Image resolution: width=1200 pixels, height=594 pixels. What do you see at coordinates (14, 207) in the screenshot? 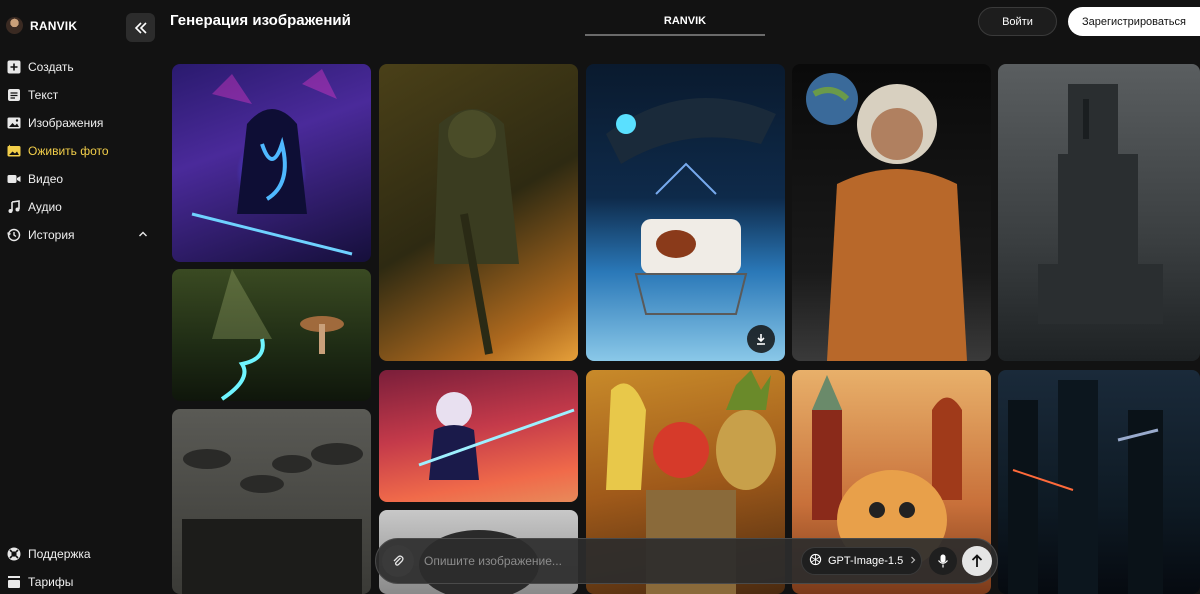
I see `music-note-icon` at bounding box center [14, 207].